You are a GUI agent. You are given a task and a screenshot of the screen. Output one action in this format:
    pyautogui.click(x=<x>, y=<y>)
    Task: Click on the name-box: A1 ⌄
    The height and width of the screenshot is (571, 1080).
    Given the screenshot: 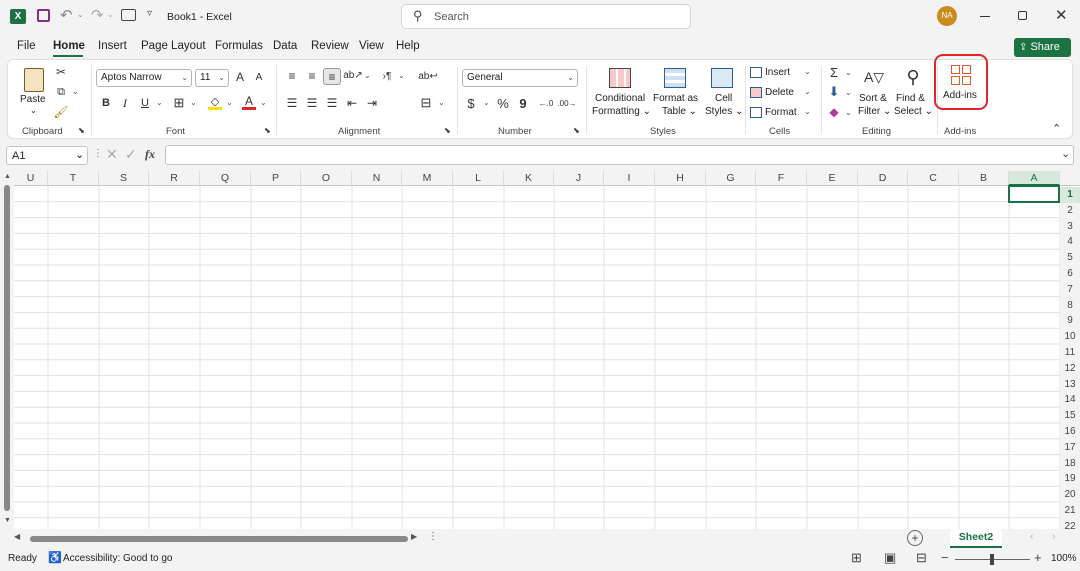 What is the action you would take?
    pyautogui.click(x=47, y=155)
    